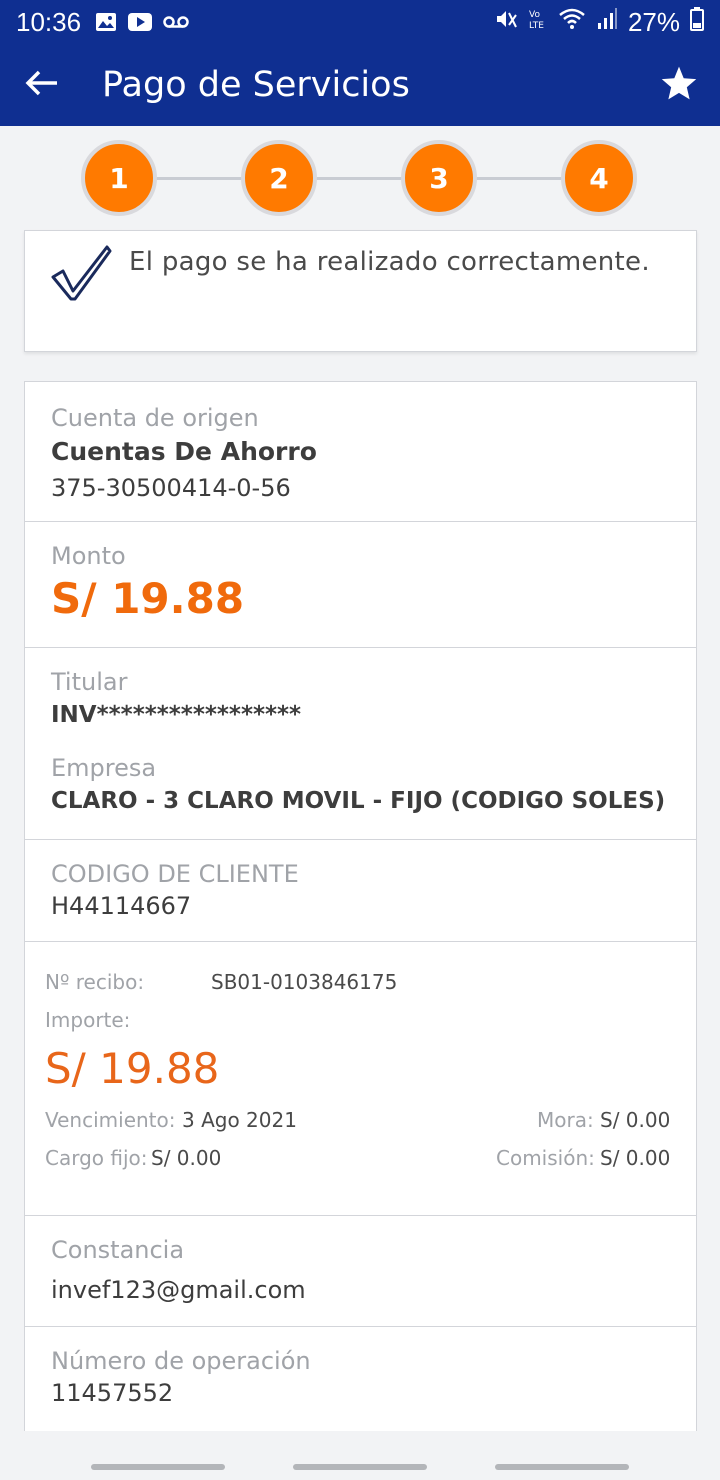 This screenshot has width=720, height=1480. Describe the element at coordinates (176, 715) in the screenshot. I see `holder-value: INV*****************` at that location.